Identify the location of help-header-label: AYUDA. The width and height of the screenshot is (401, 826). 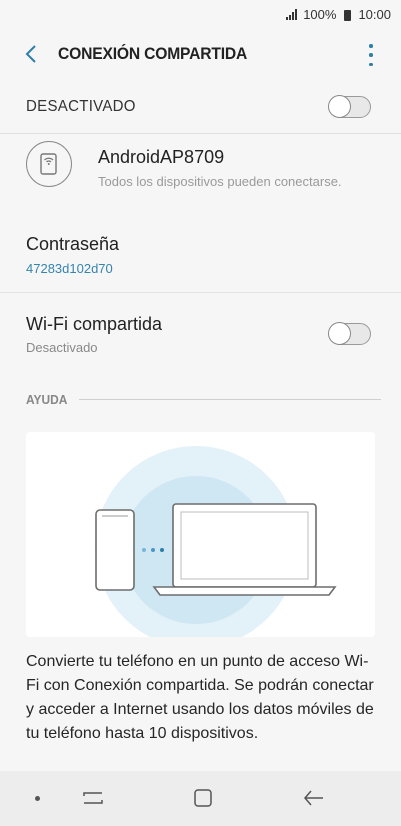
(47, 399).